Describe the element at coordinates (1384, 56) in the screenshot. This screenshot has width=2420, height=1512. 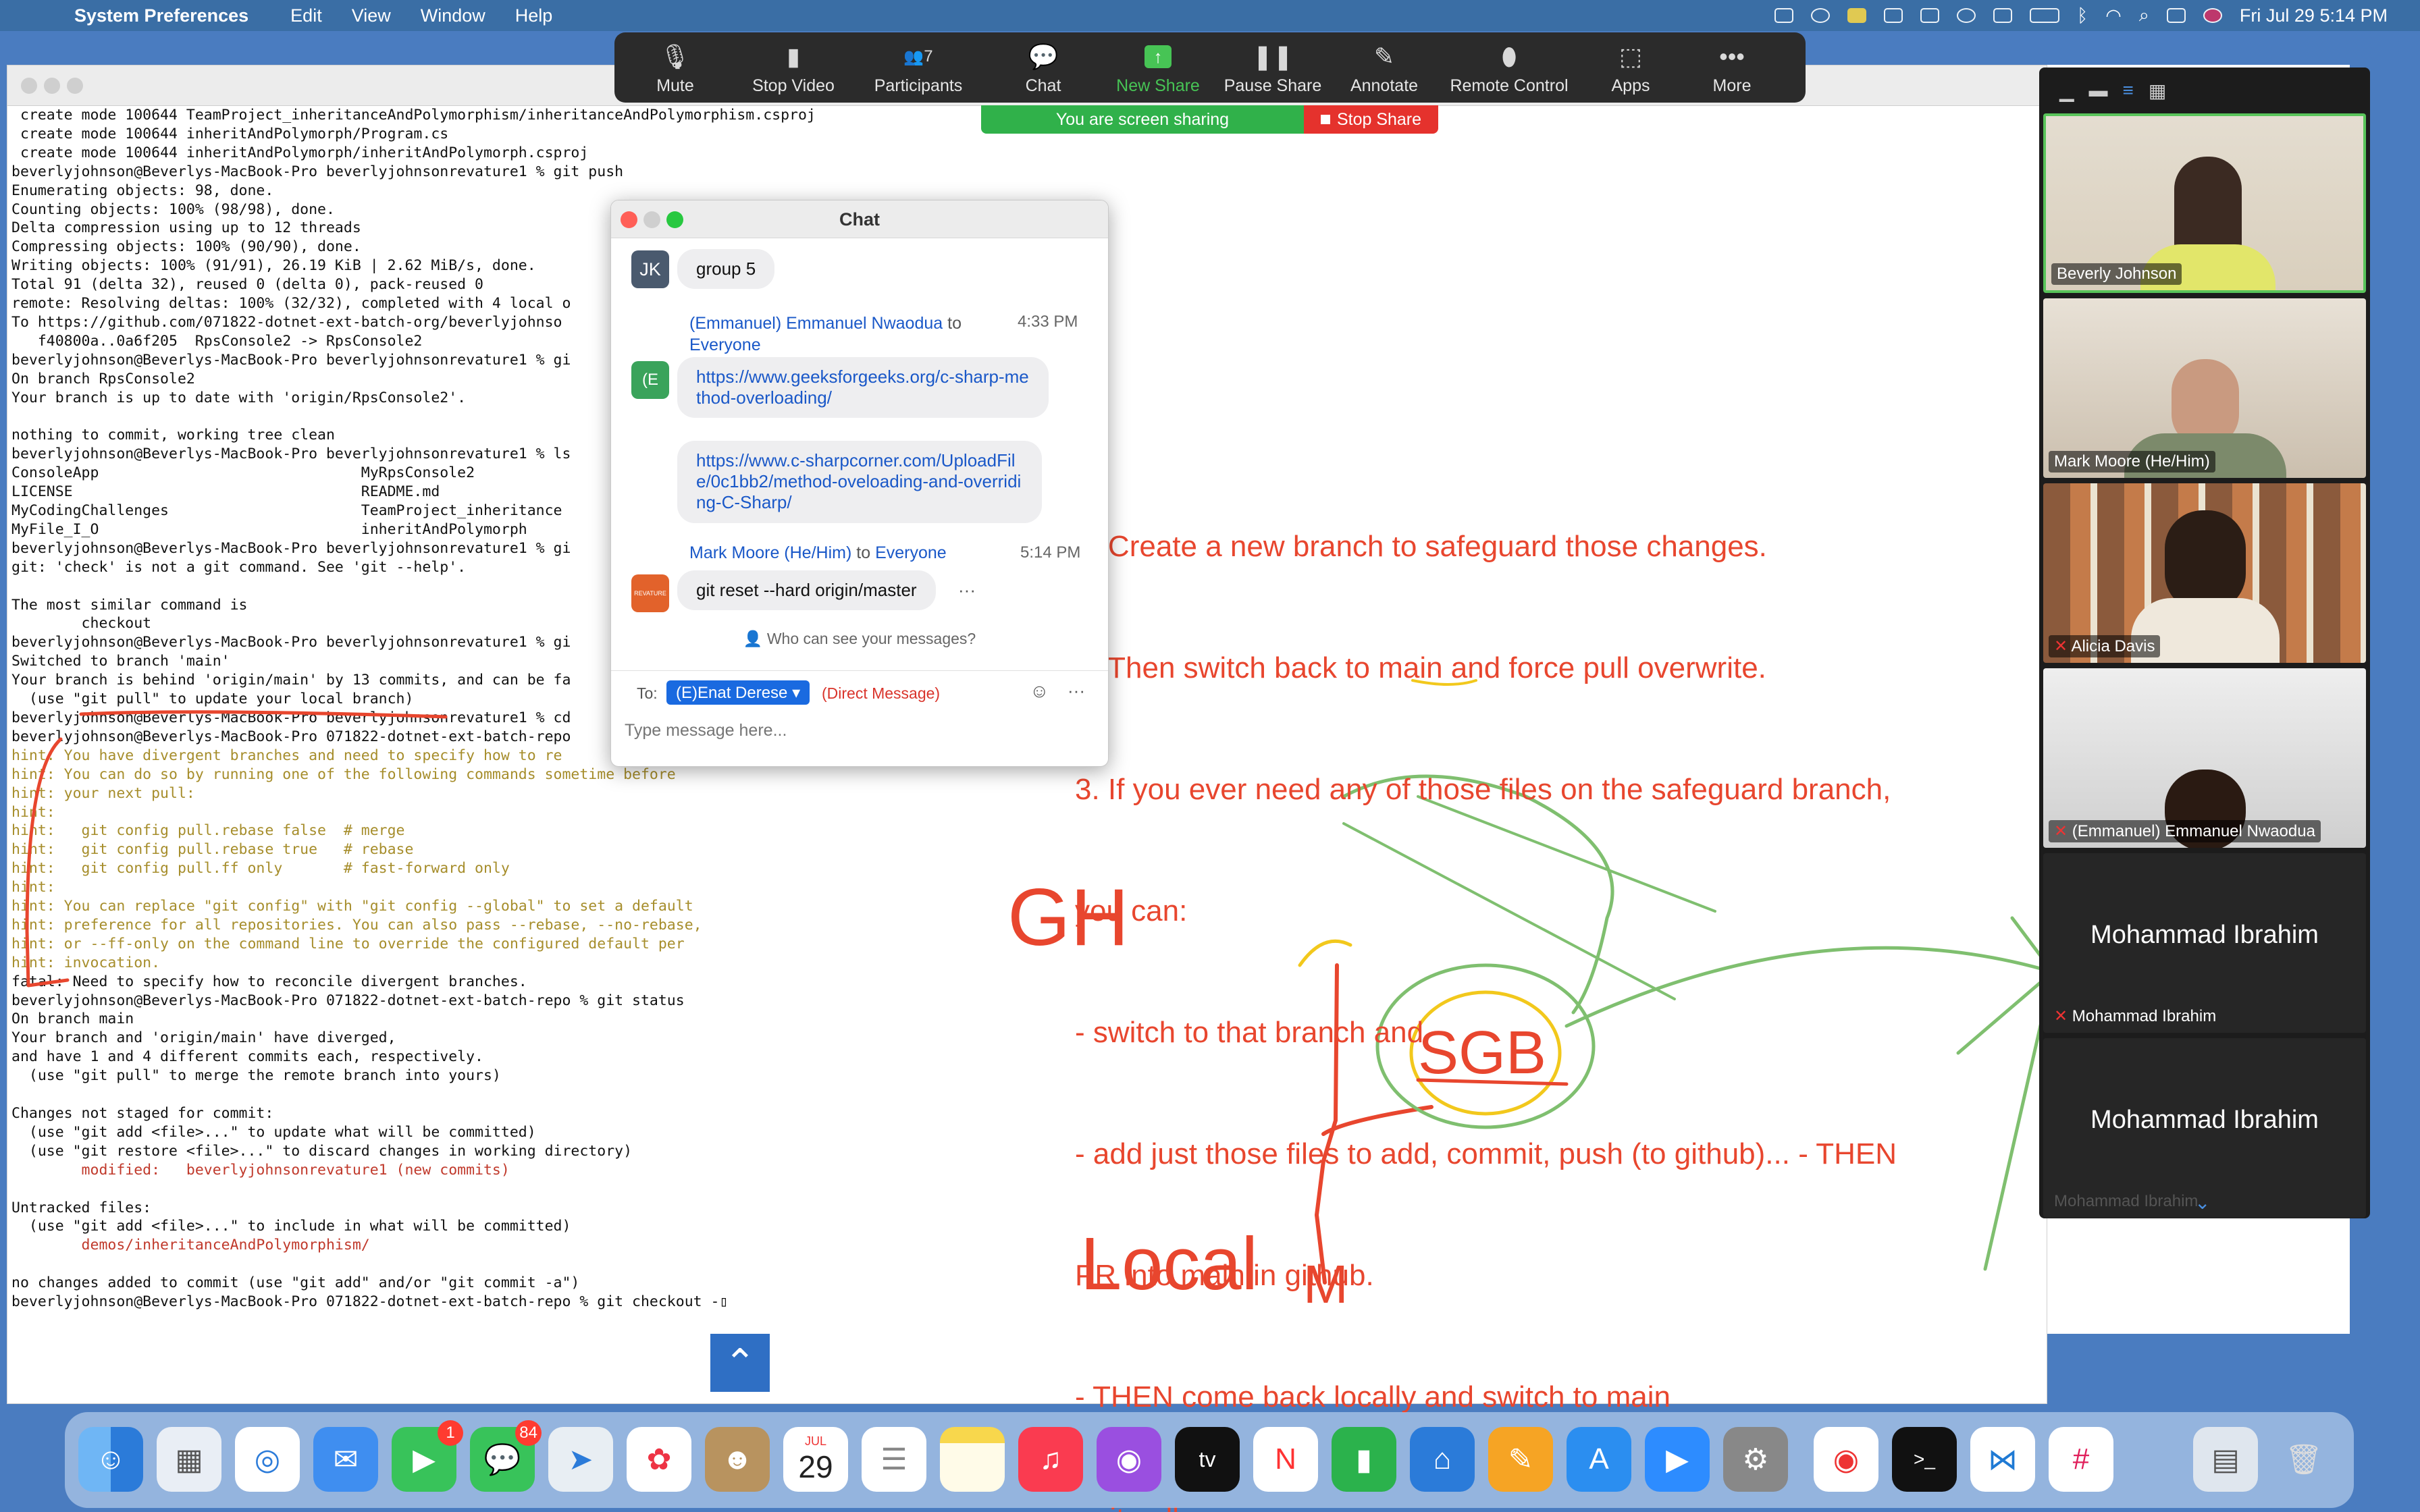
I see `pen-icon: ✎` at that location.